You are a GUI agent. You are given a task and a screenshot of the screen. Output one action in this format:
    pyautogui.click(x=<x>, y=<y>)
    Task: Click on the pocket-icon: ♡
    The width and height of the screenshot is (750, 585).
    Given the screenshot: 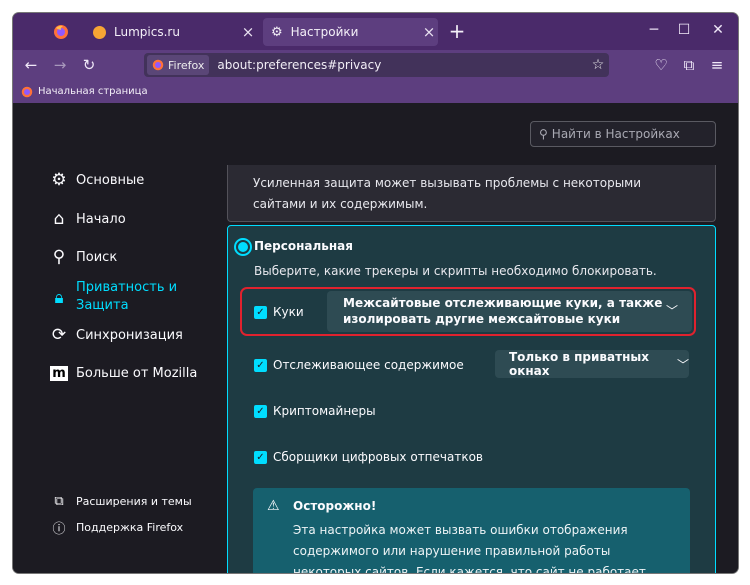 What is the action you would take?
    pyautogui.click(x=661, y=65)
    